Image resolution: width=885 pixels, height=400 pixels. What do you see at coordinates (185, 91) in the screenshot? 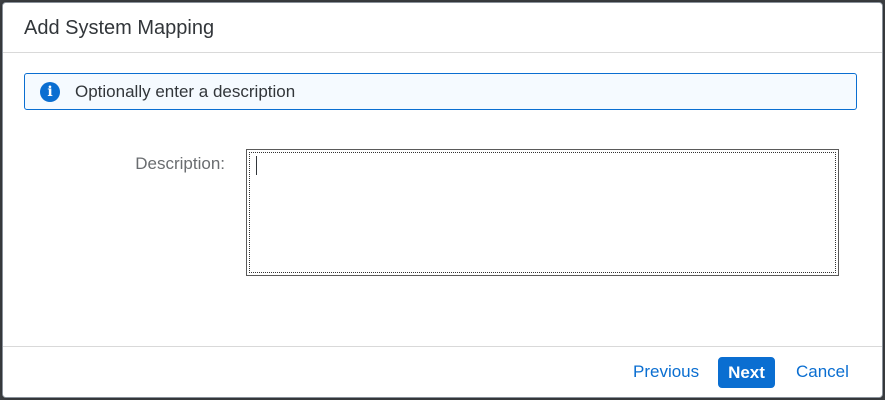
I see `info-message-text: Optionally enter a description` at bounding box center [185, 91].